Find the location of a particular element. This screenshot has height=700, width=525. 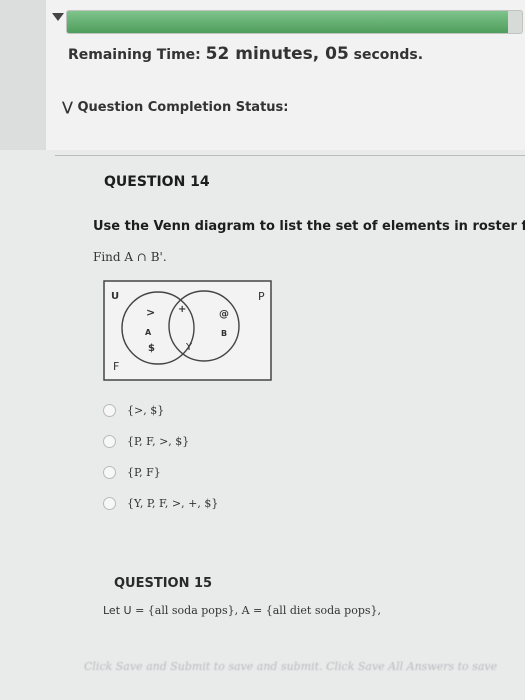

expand-double-chevron-icon: ⋁ is located at coordinates (67, 107).